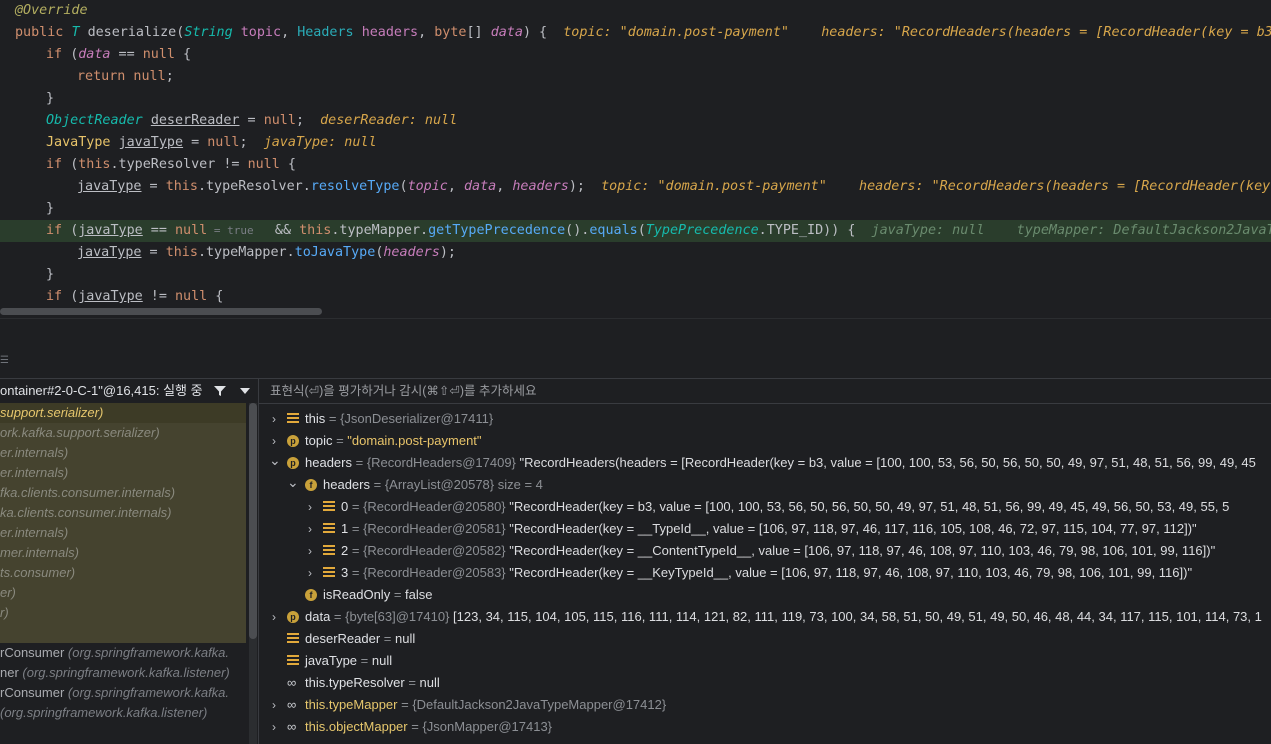  Describe the element at coordinates (393, 440) in the screenshot. I see `variable-text: topic = "domain.post-payment"` at that location.